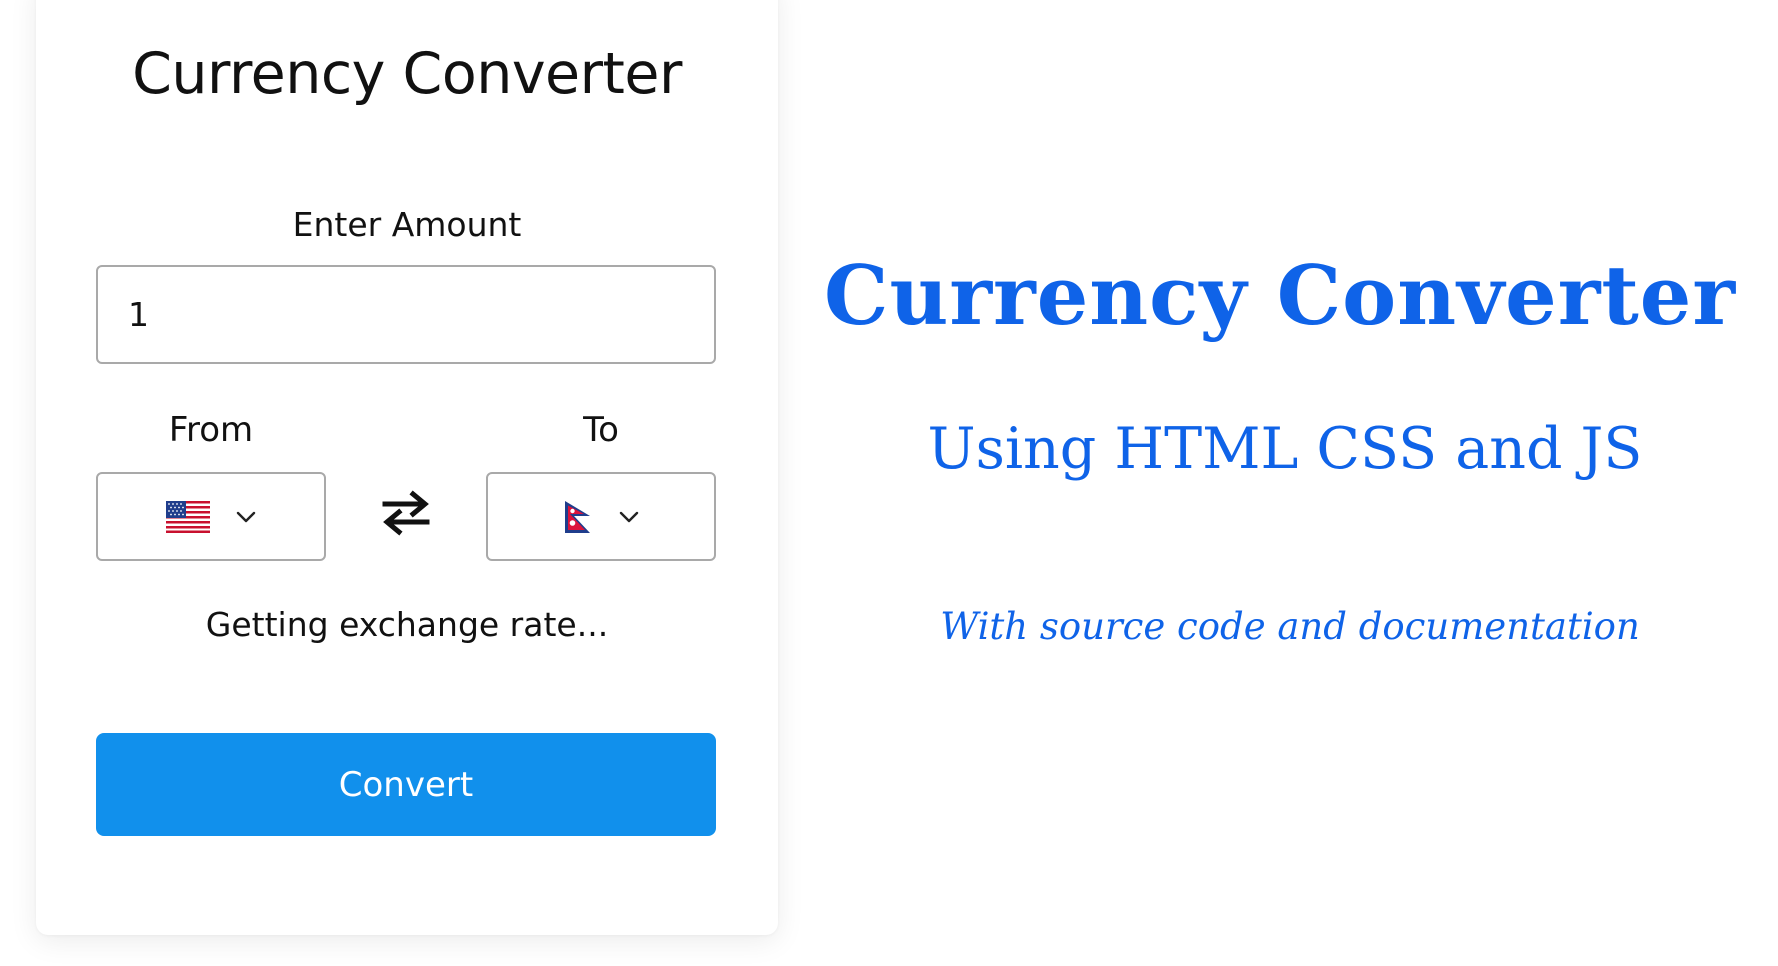 This screenshot has height=966, width=1778. I want to click on convert-button: Convert, so click(406, 784).